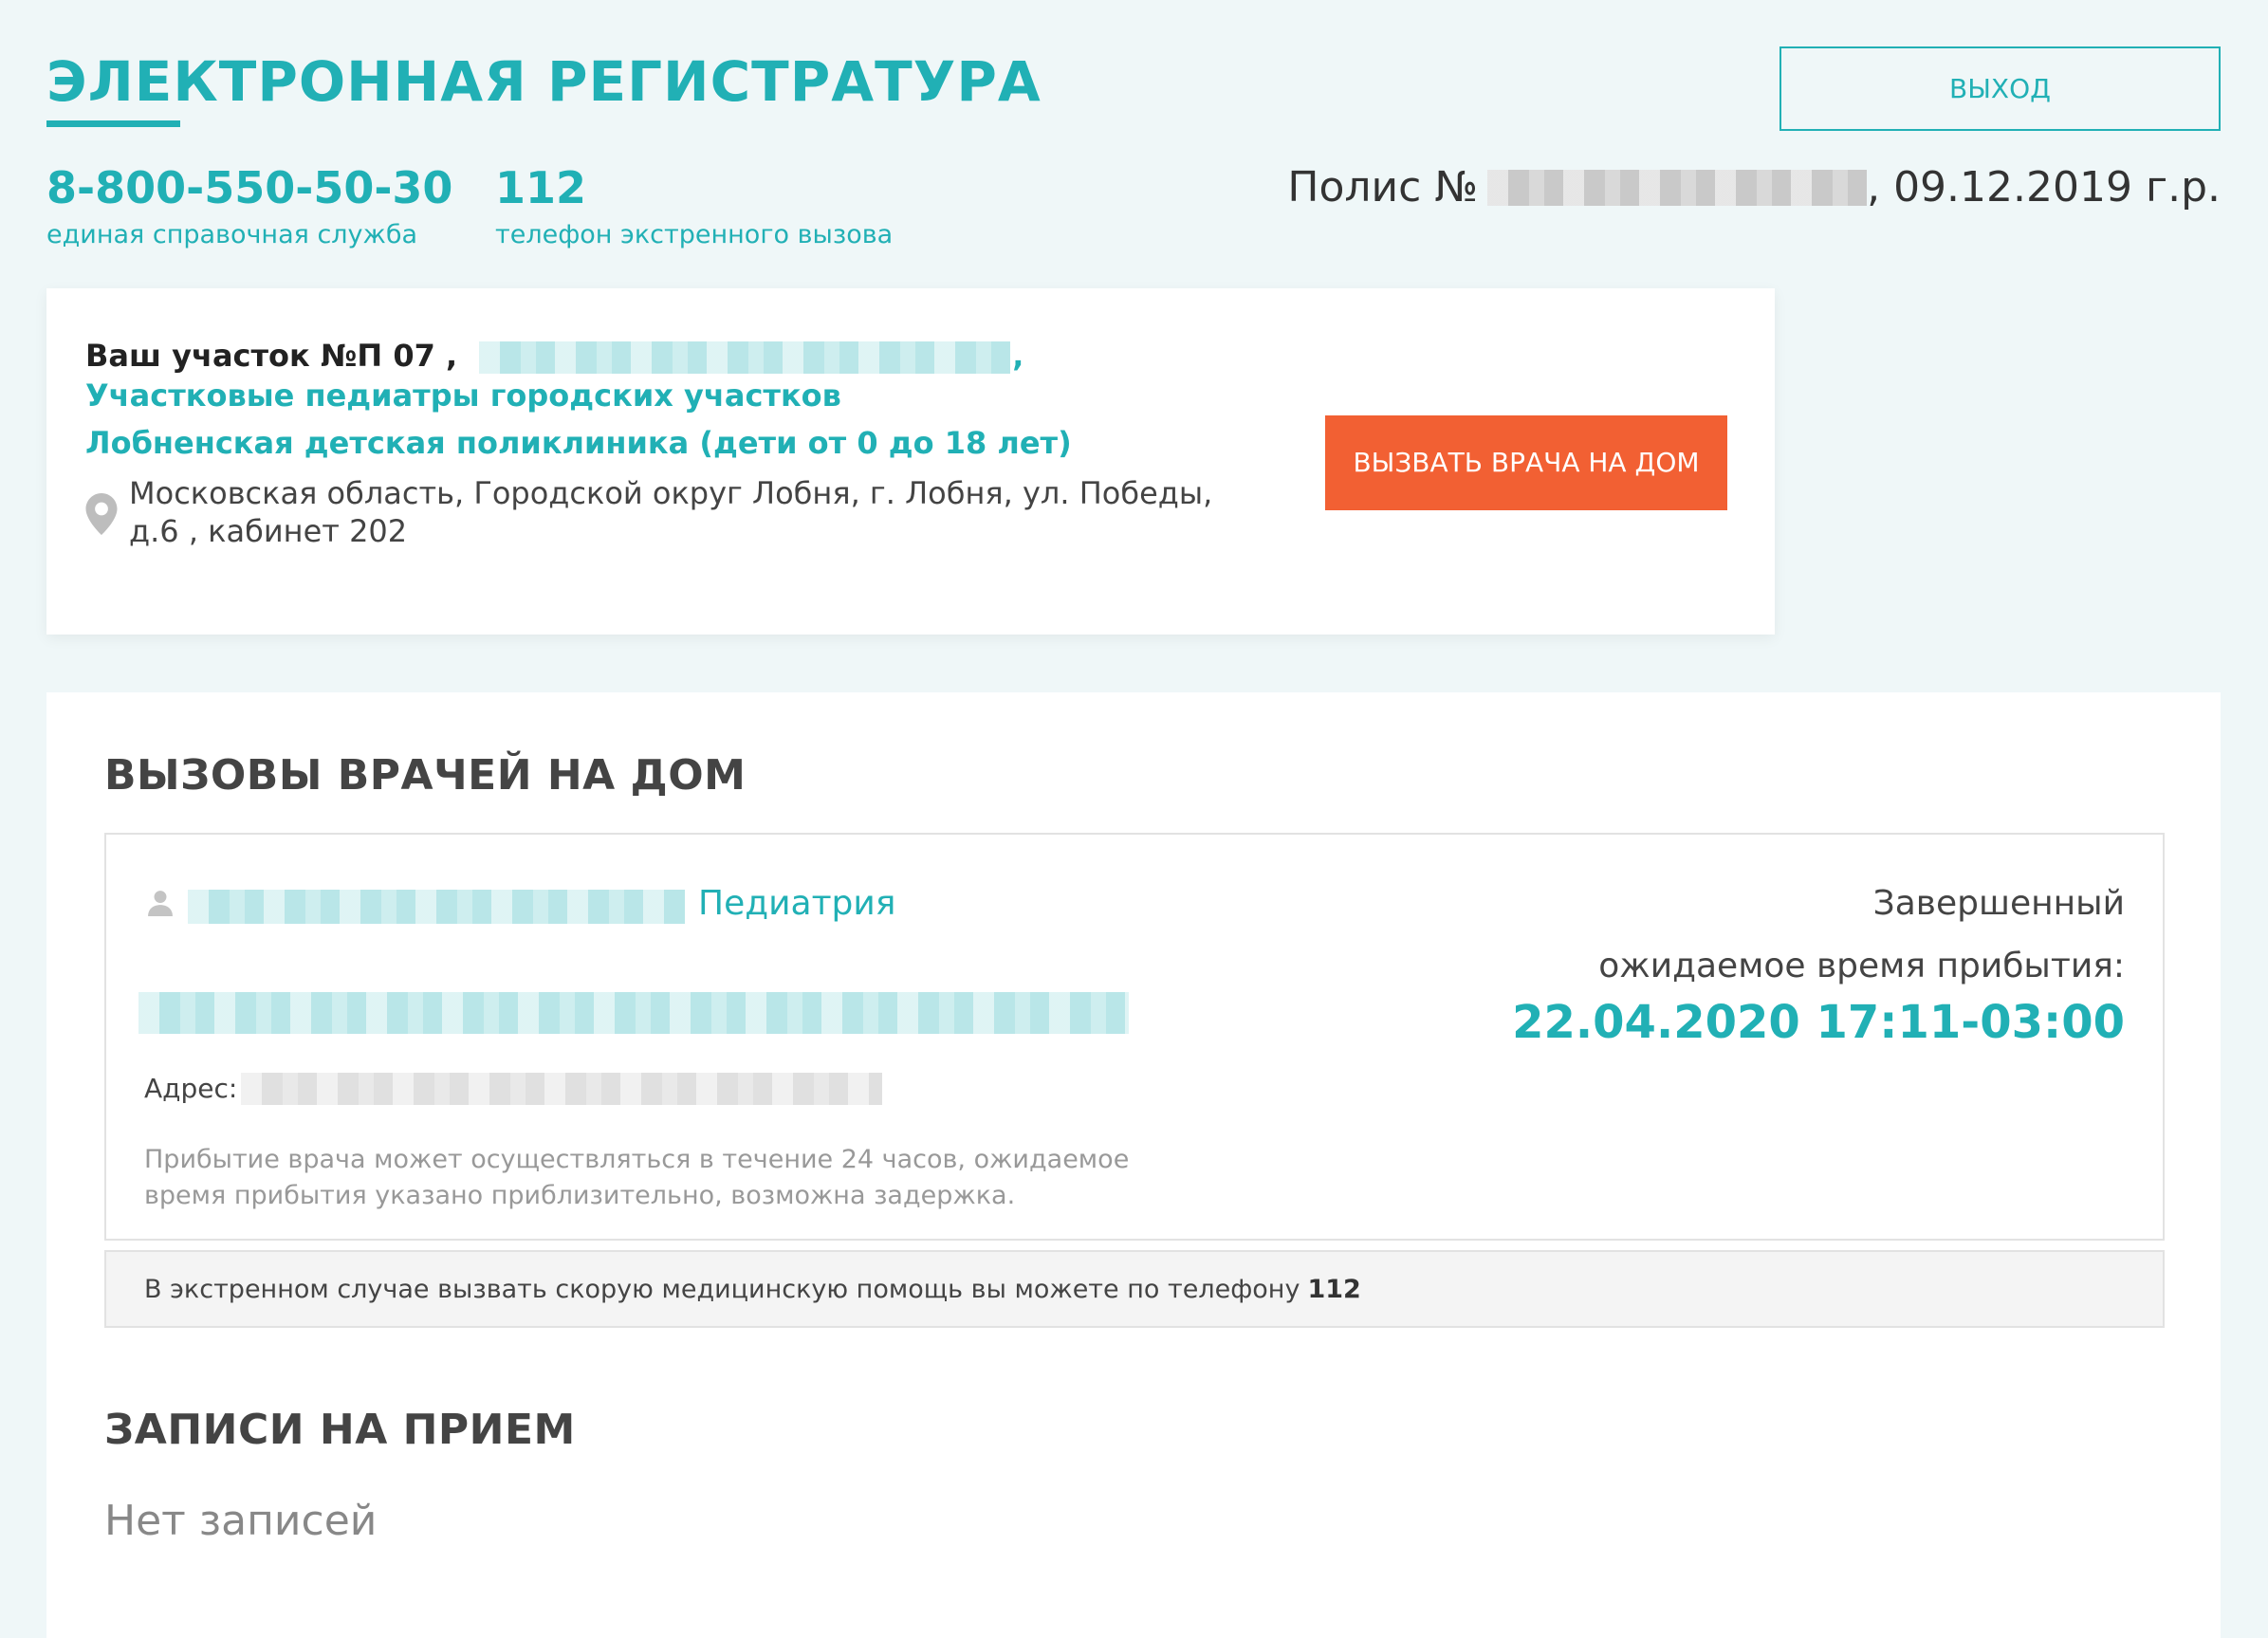  What do you see at coordinates (2000, 88) in the screenshot?
I see `logout-button: ВЫХОД` at bounding box center [2000, 88].